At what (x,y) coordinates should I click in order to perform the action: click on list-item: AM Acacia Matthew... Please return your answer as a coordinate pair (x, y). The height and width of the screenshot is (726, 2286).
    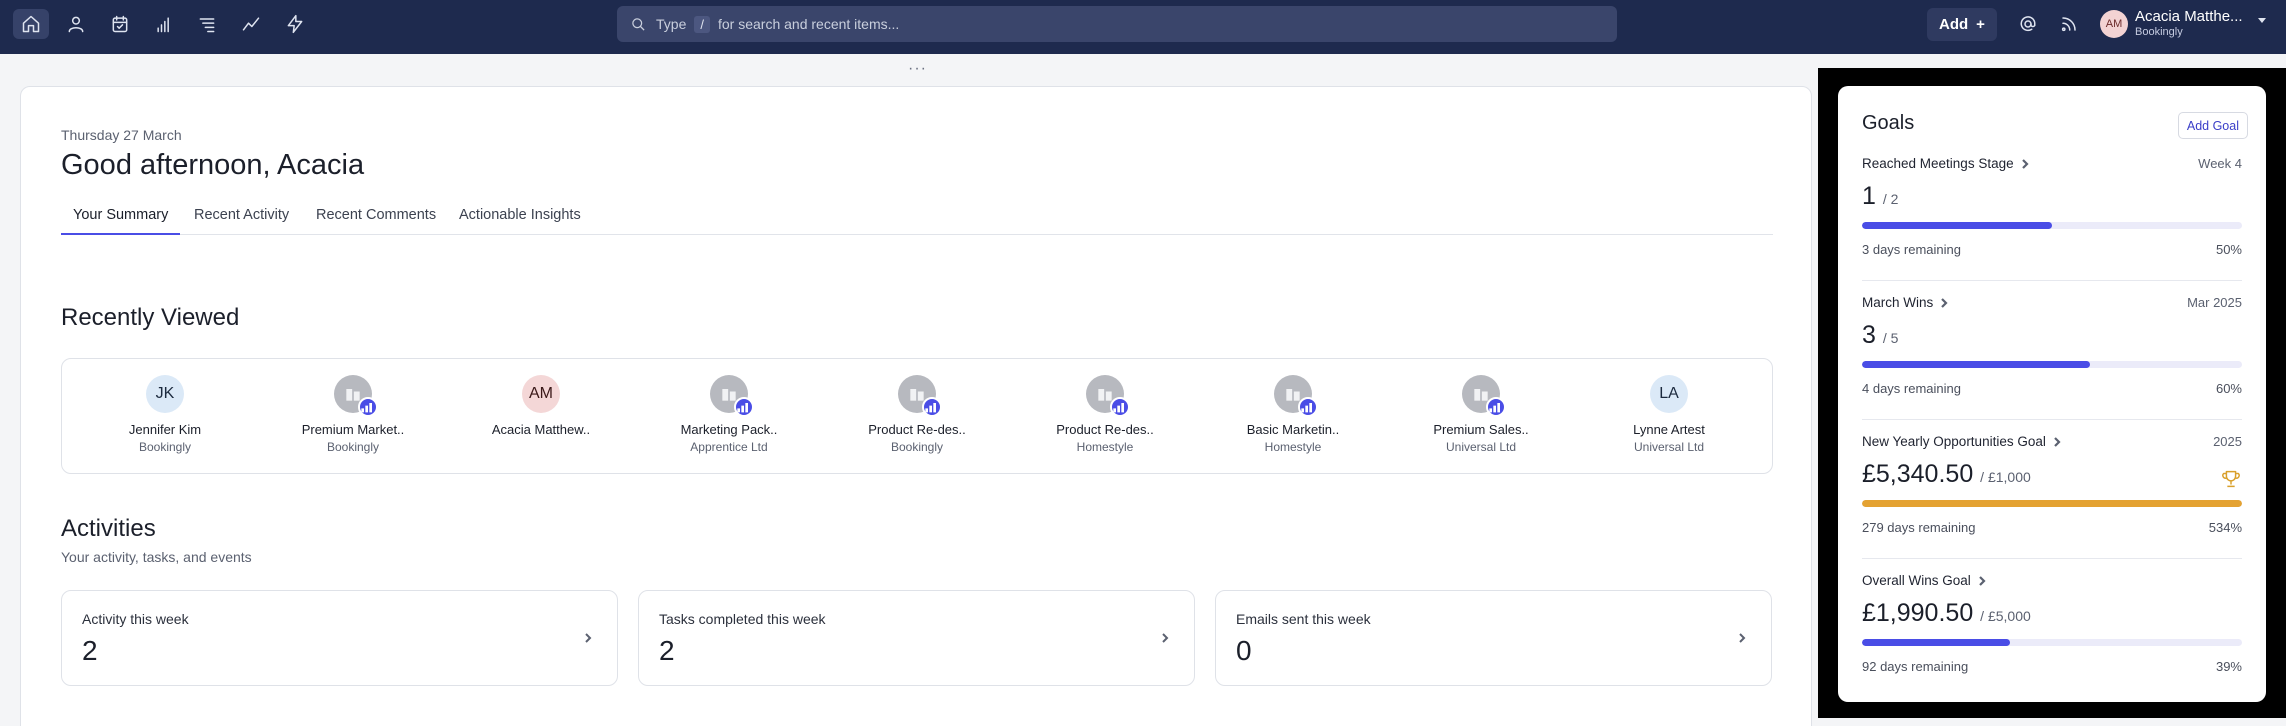
    Looking at the image, I should click on (541, 407).